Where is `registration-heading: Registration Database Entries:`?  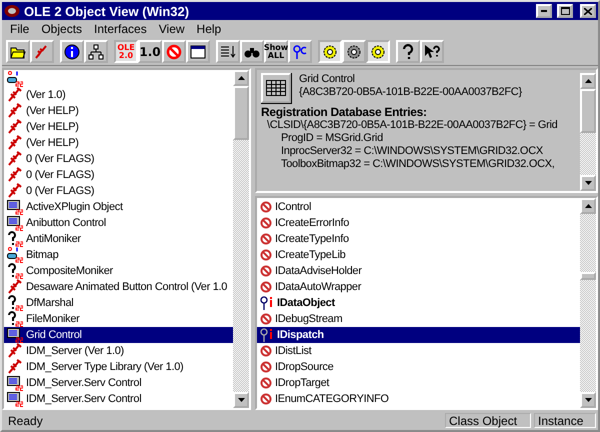 registration-heading: Registration Database Entries: is located at coordinates (344, 112).